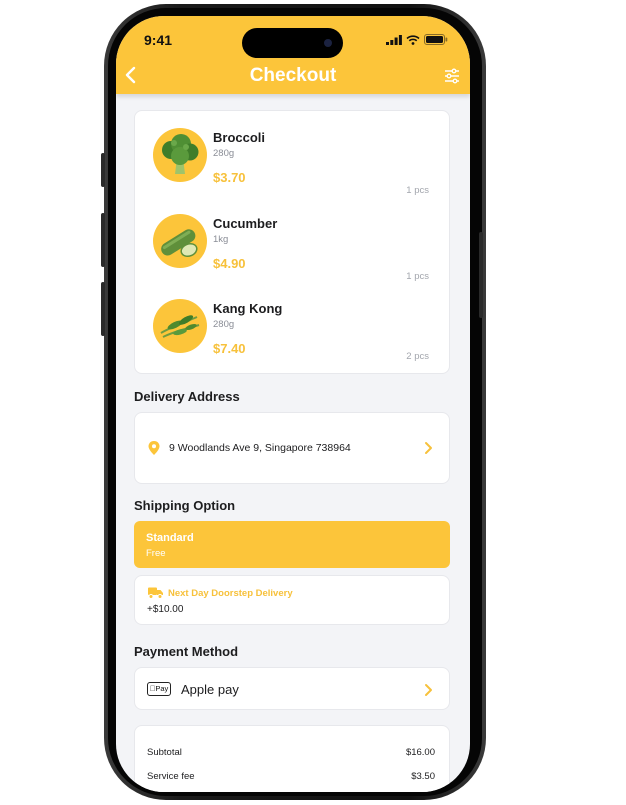  Describe the element at coordinates (229, 177) in the screenshot. I see `item-price: $3.70` at that location.